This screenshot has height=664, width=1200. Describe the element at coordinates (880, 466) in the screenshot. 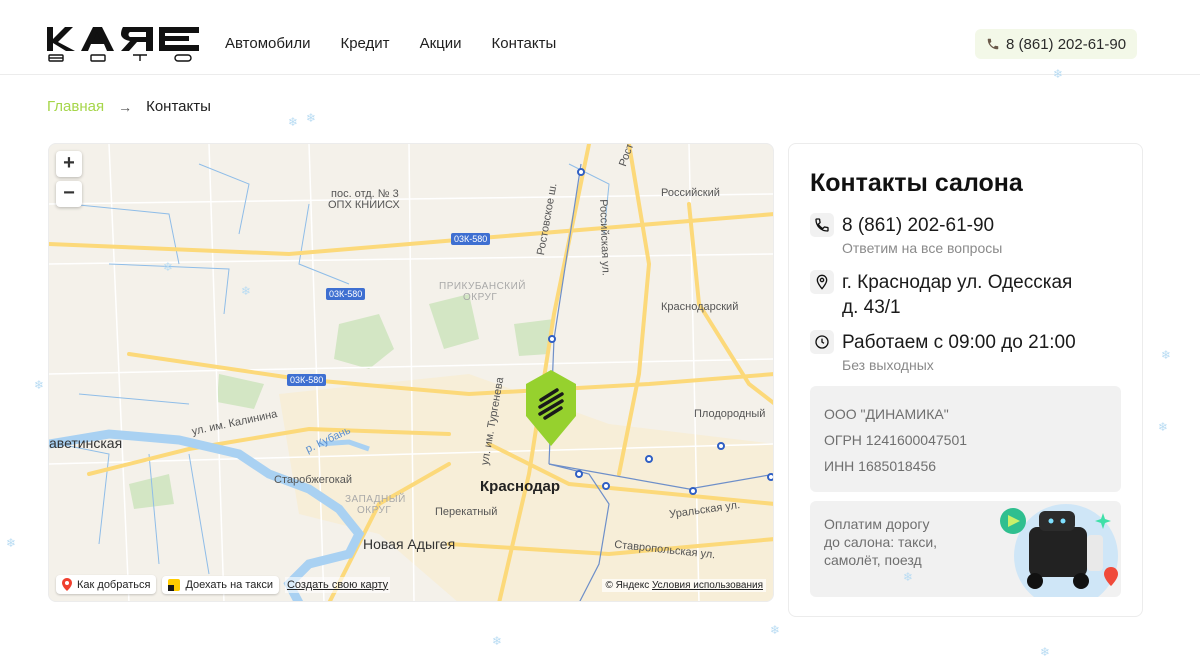

I see `legal-inn: ИНН 1685018456` at that location.